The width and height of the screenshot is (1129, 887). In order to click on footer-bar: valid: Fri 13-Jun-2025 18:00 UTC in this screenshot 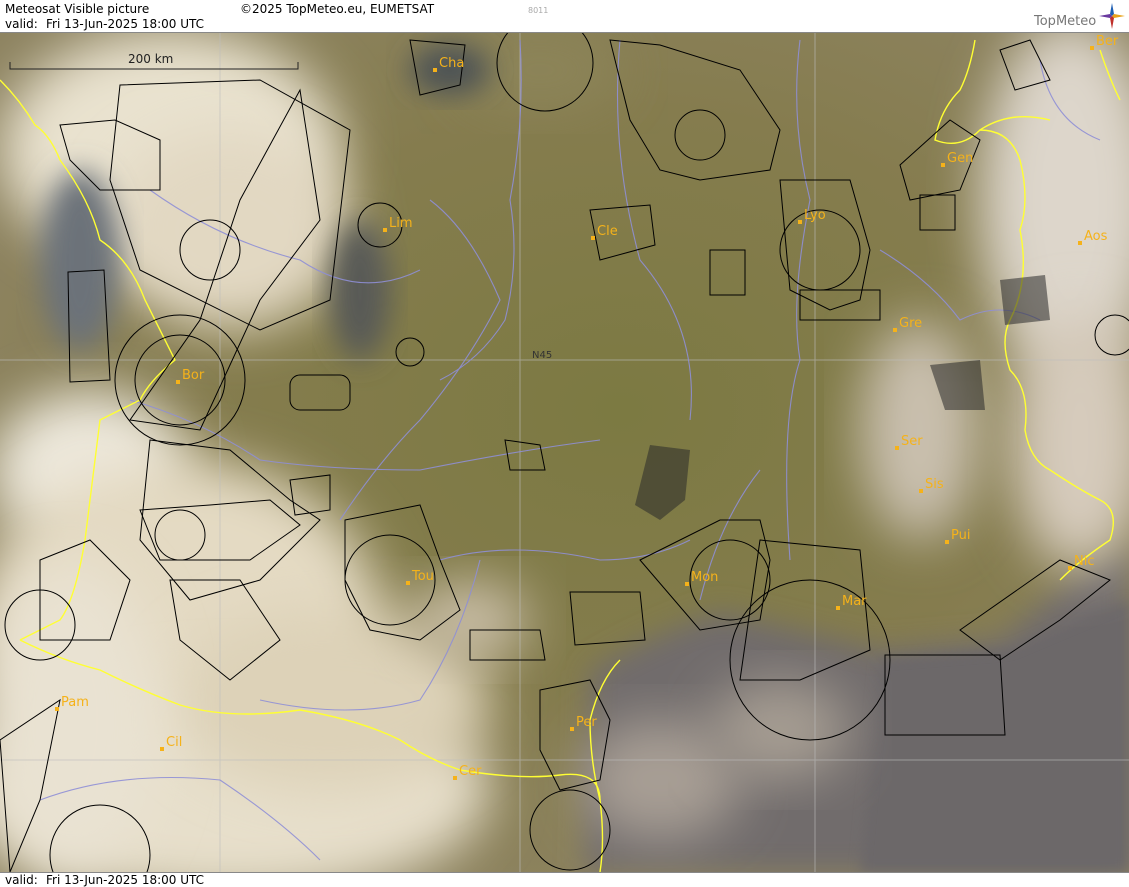, I will do `click(564, 879)`.